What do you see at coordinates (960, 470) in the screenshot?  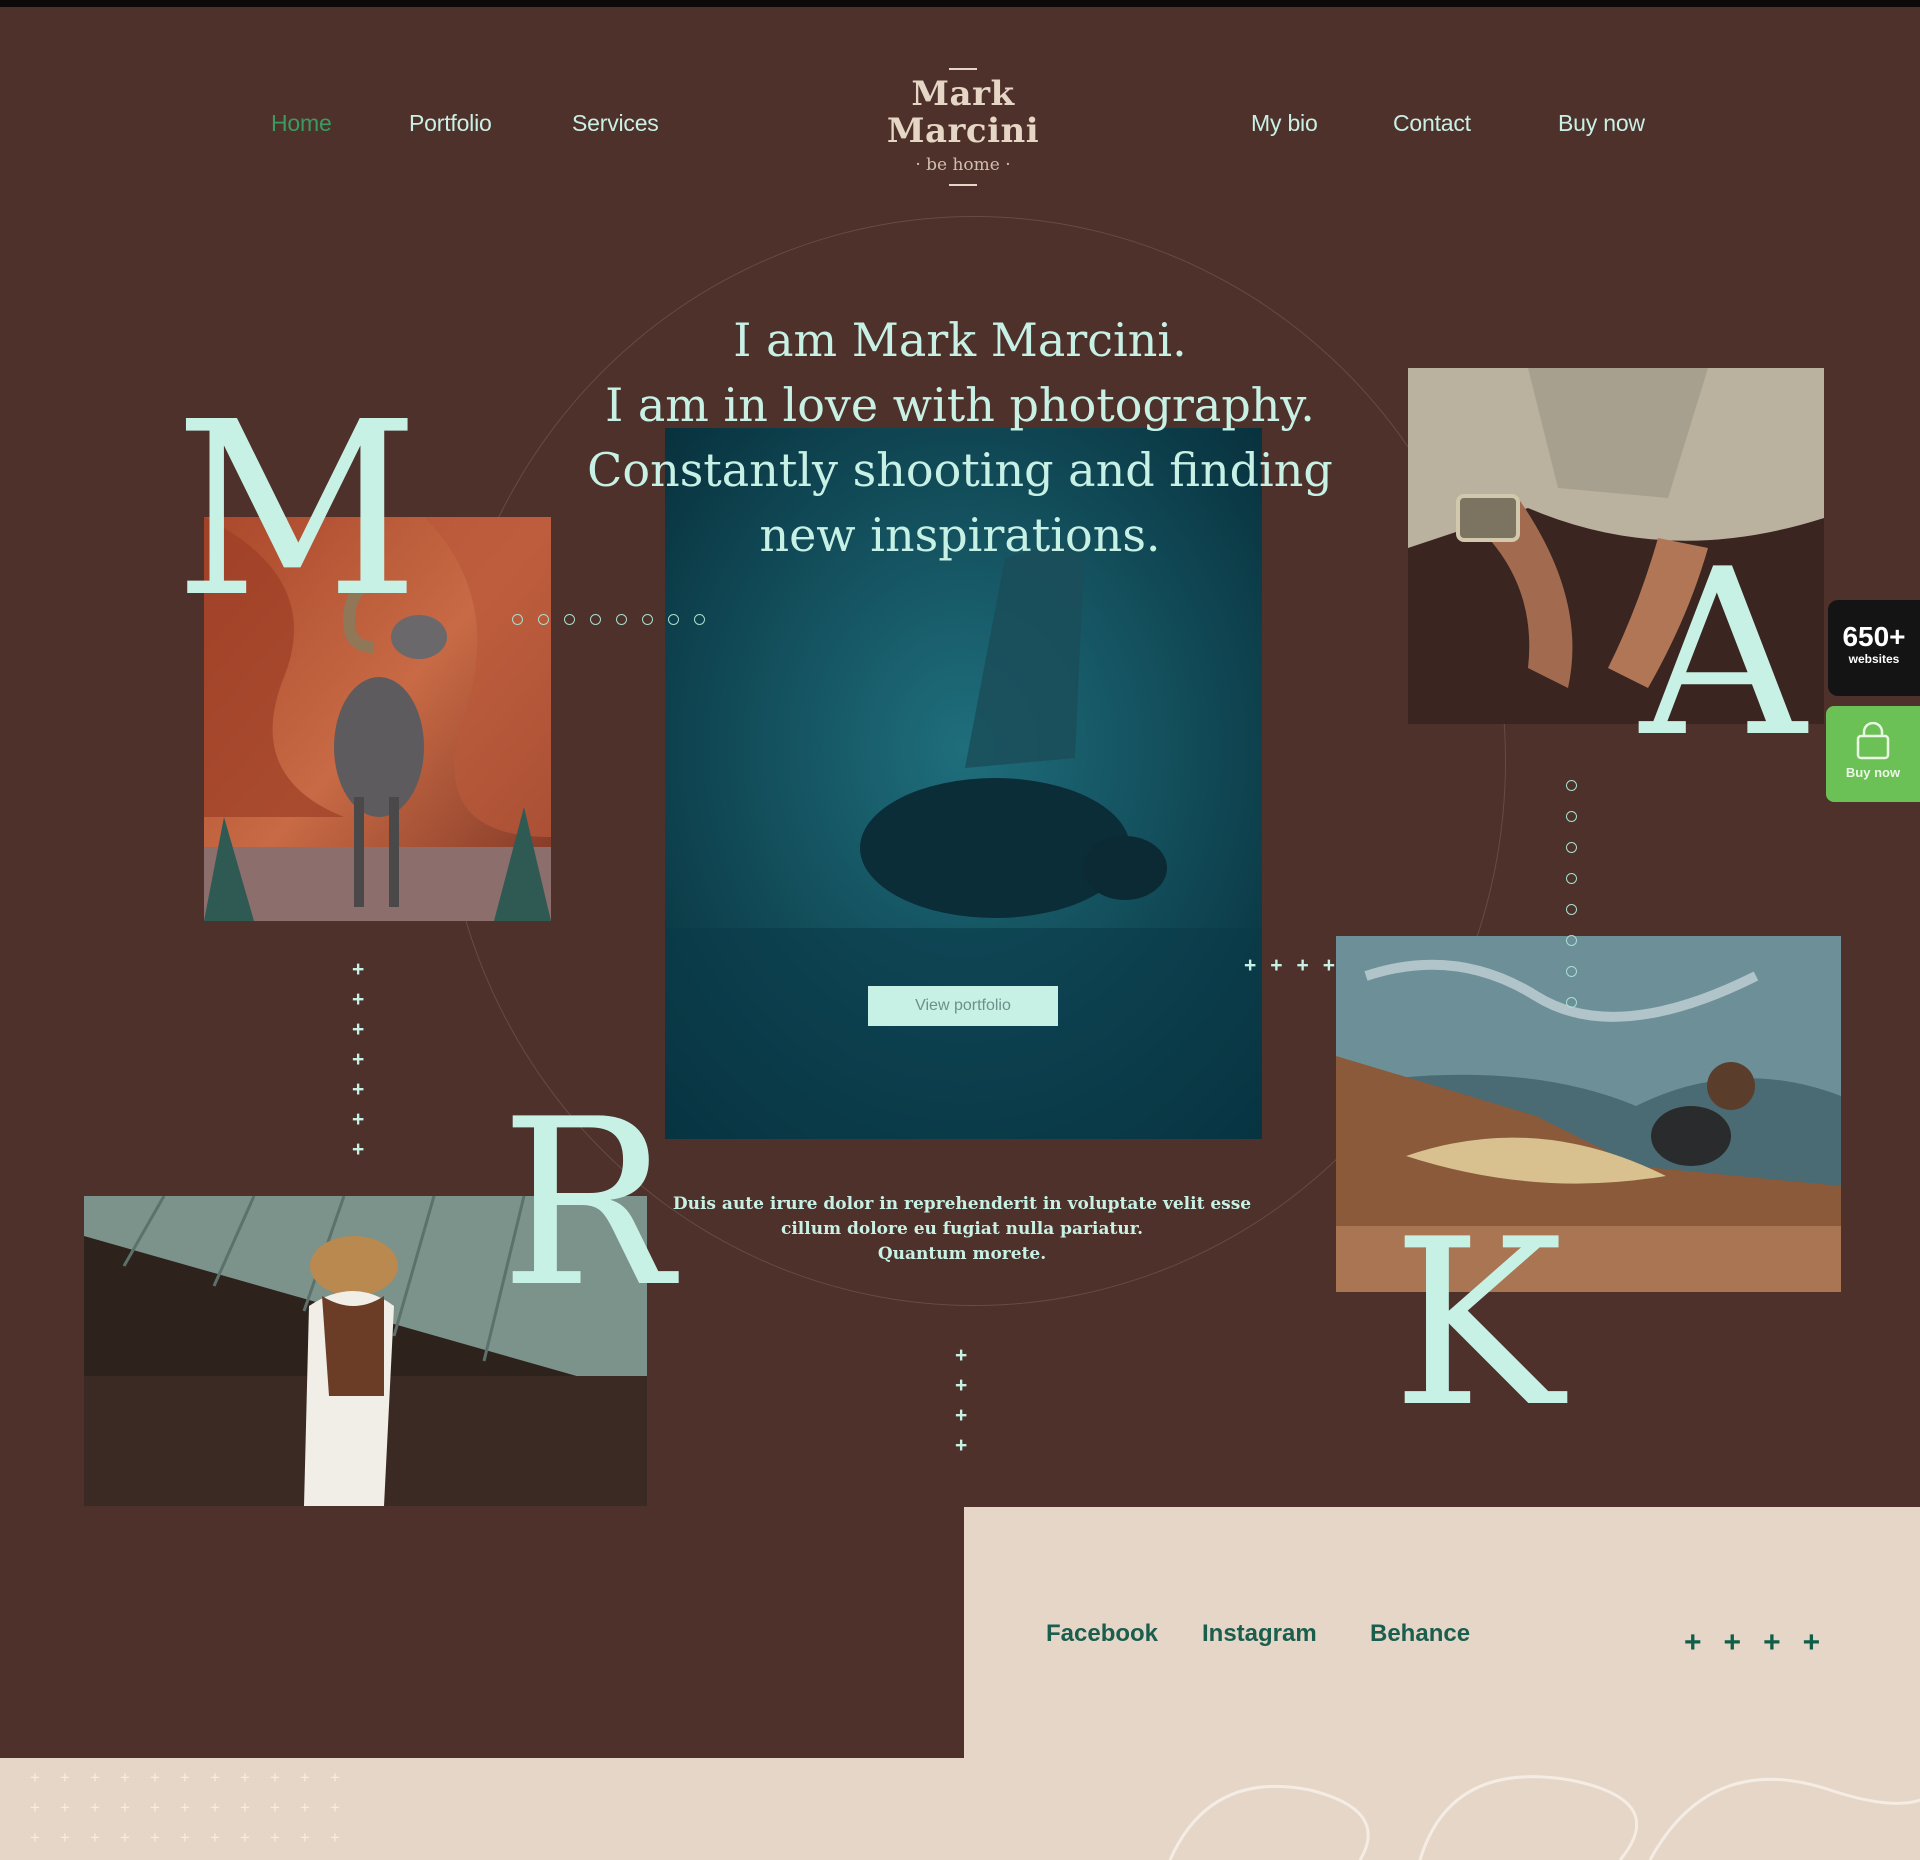 I see `headline-line-3: Constantly shooting and finding` at bounding box center [960, 470].